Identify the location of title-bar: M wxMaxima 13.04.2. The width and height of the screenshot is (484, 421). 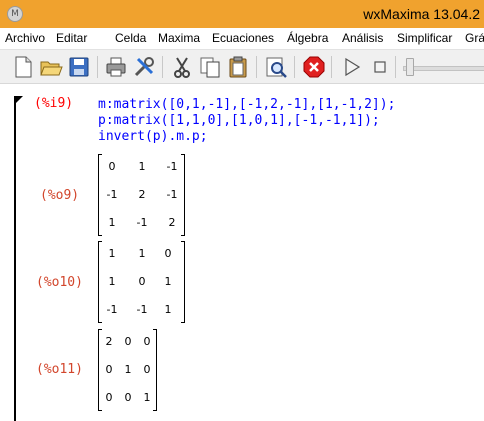
(242, 14).